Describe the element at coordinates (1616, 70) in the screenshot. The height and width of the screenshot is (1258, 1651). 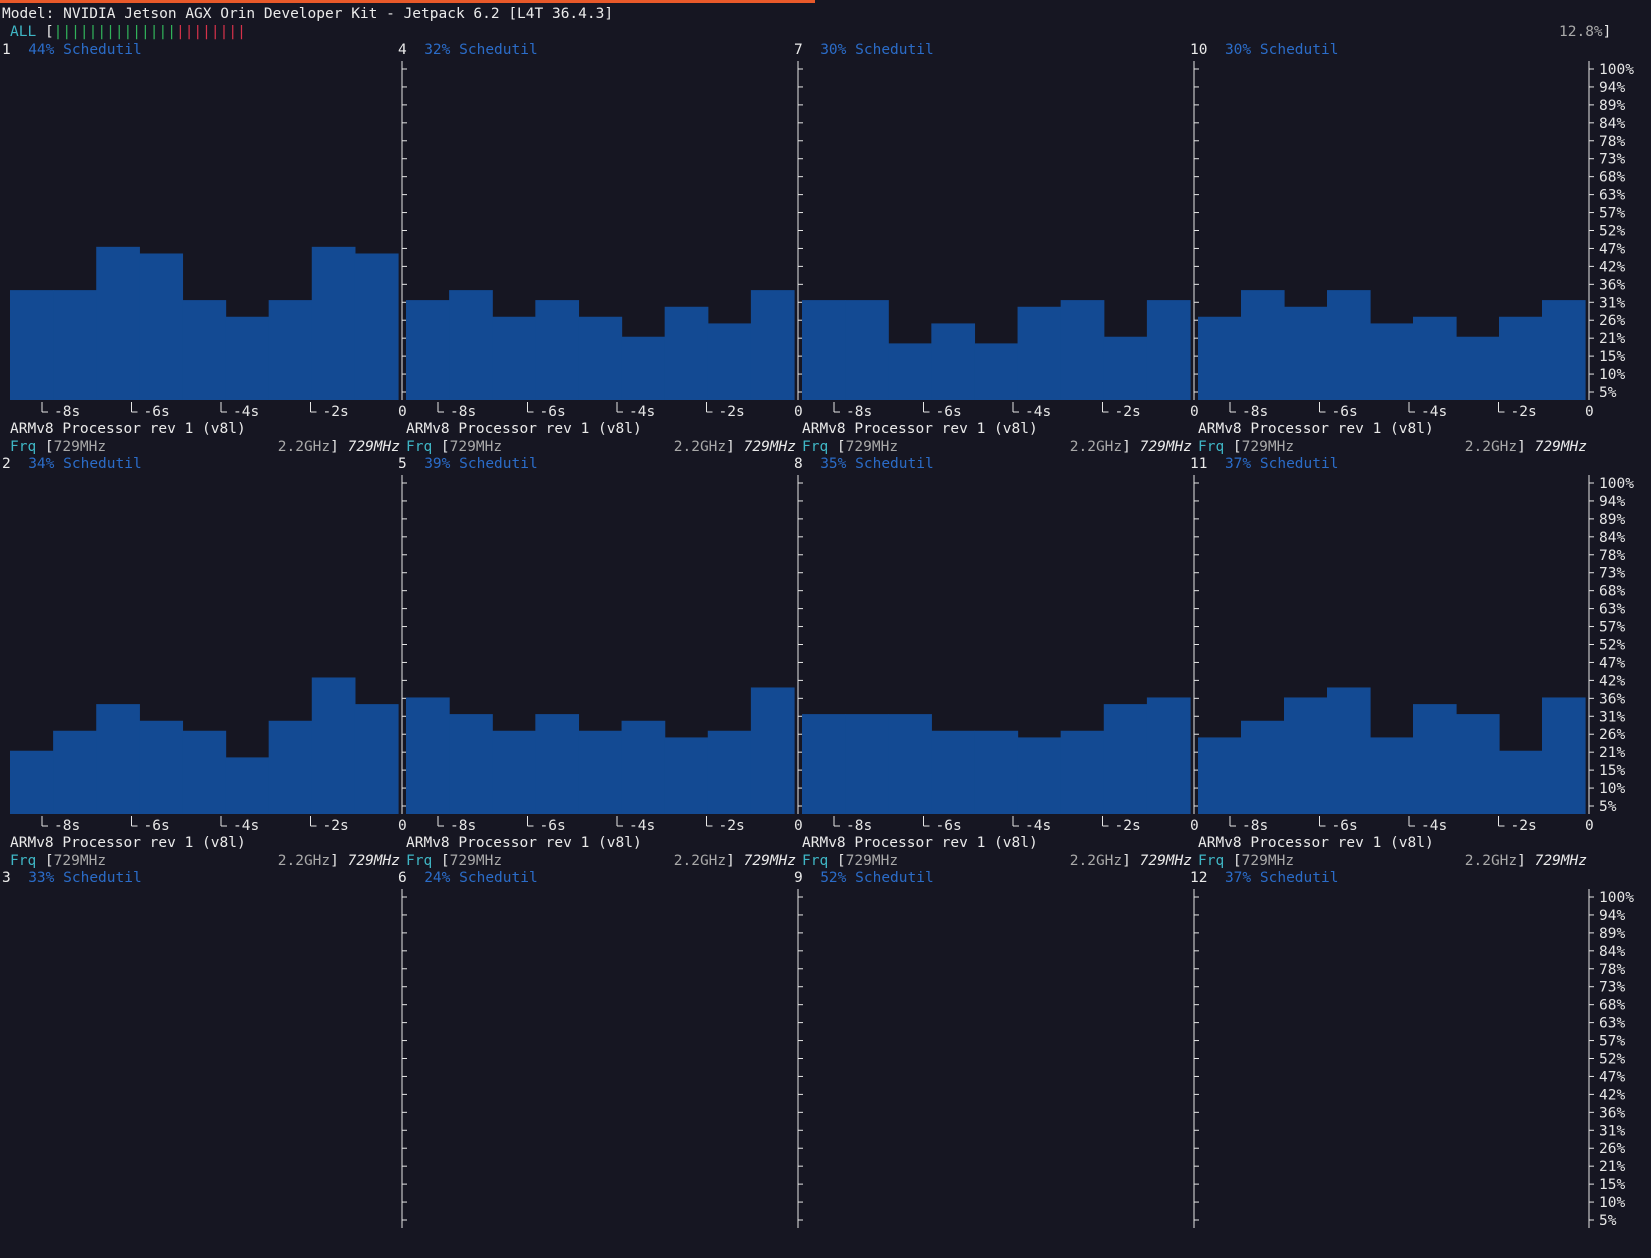
I see `y-tick-label: 100%` at that location.